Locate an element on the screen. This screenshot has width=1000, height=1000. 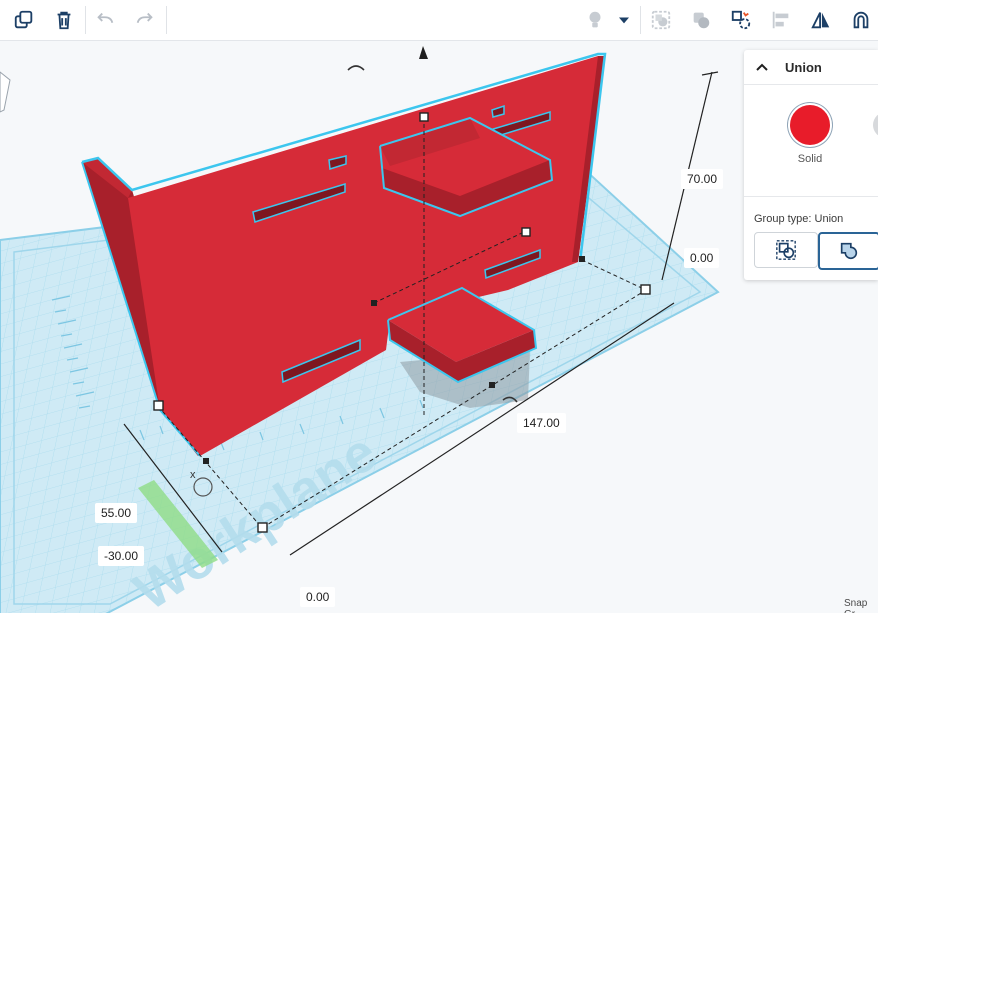
elevation-dimension: 0.00 is located at coordinates (702, 258).